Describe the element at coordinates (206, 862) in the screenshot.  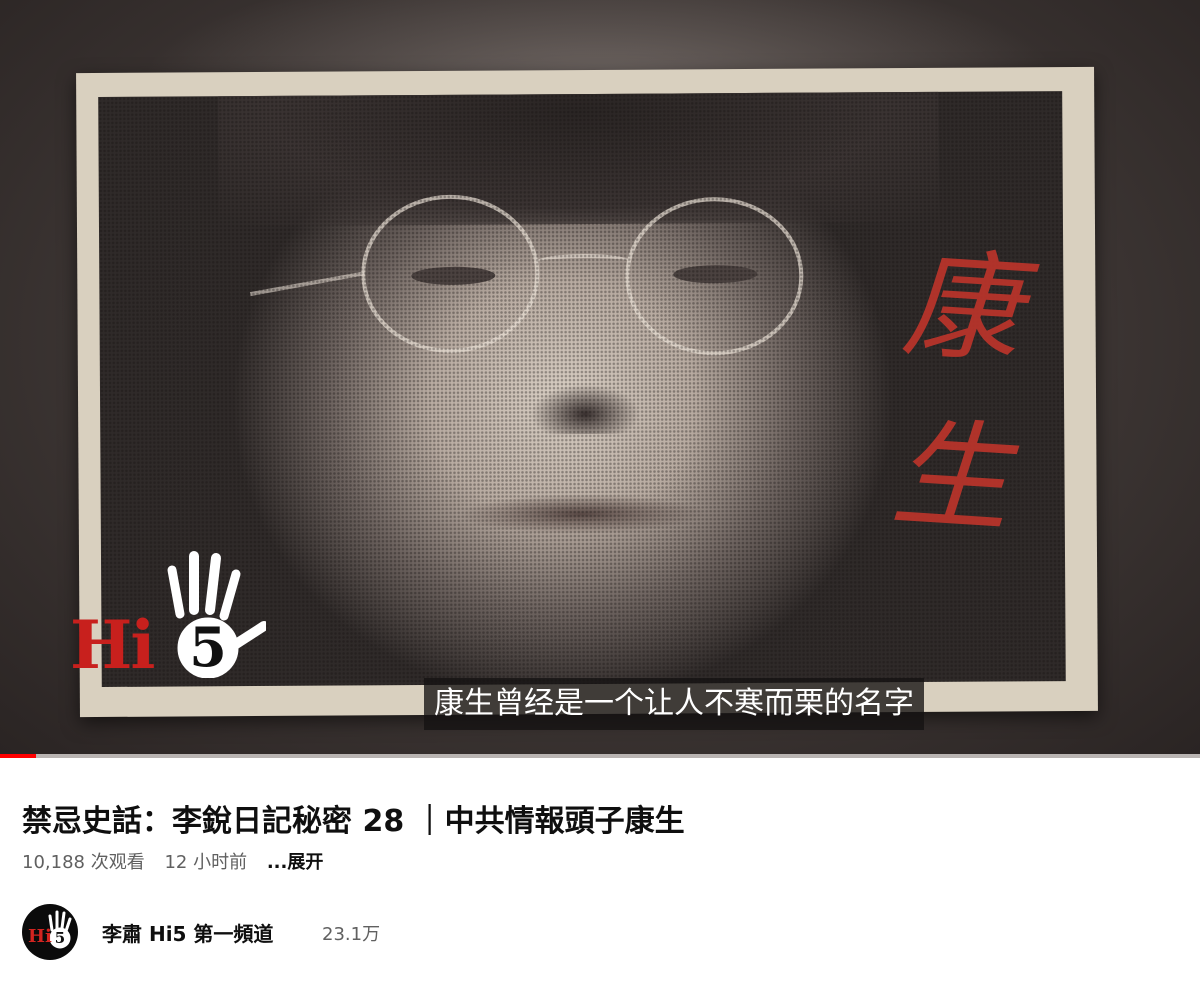
I see `upload-age: 12 小时前` at that location.